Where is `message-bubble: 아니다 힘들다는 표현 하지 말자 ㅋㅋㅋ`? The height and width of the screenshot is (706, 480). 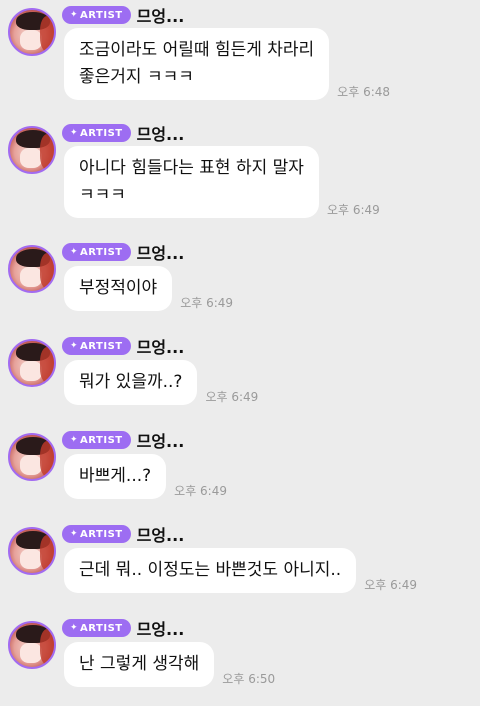 message-bubble: 아니다 힘들다는 표현 하지 말자 ㅋㅋㅋ is located at coordinates (191, 182).